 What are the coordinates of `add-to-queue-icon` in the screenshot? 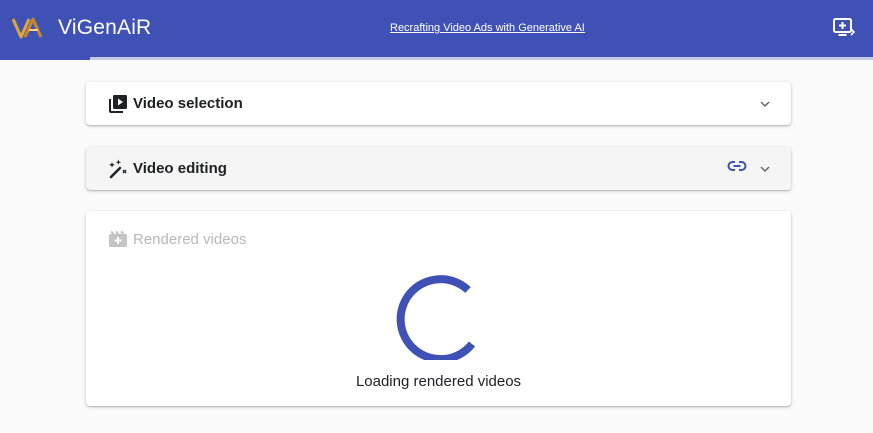 It's located at (843, 27).